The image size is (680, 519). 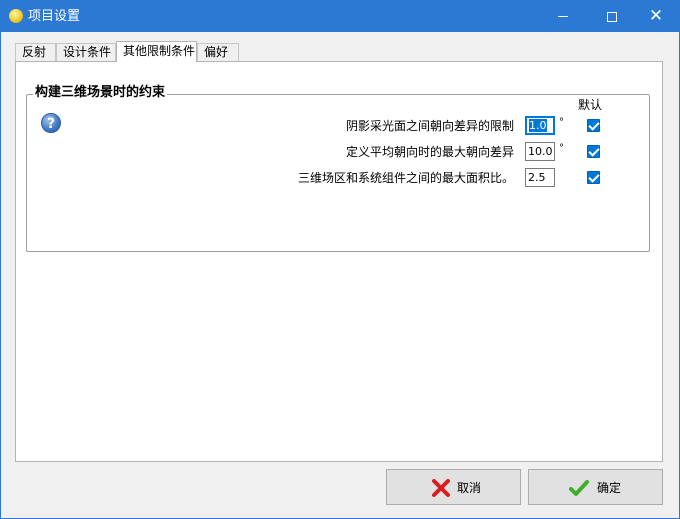 I want to click on maximize-button, so click(x=612, y=16).